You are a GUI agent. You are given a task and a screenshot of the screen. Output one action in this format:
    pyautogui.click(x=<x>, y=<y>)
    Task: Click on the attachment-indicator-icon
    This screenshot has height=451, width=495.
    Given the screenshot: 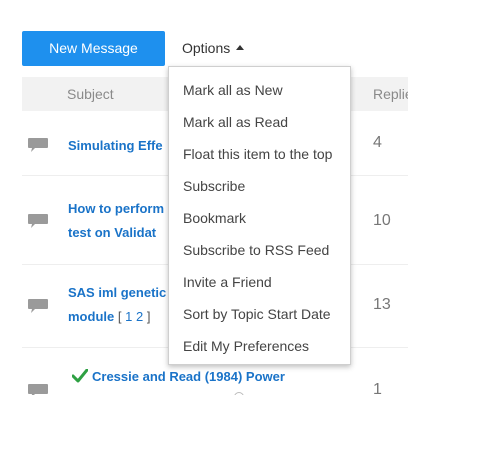 What is the action you would take?
    pyautogui.click(x=239, y=393)
    